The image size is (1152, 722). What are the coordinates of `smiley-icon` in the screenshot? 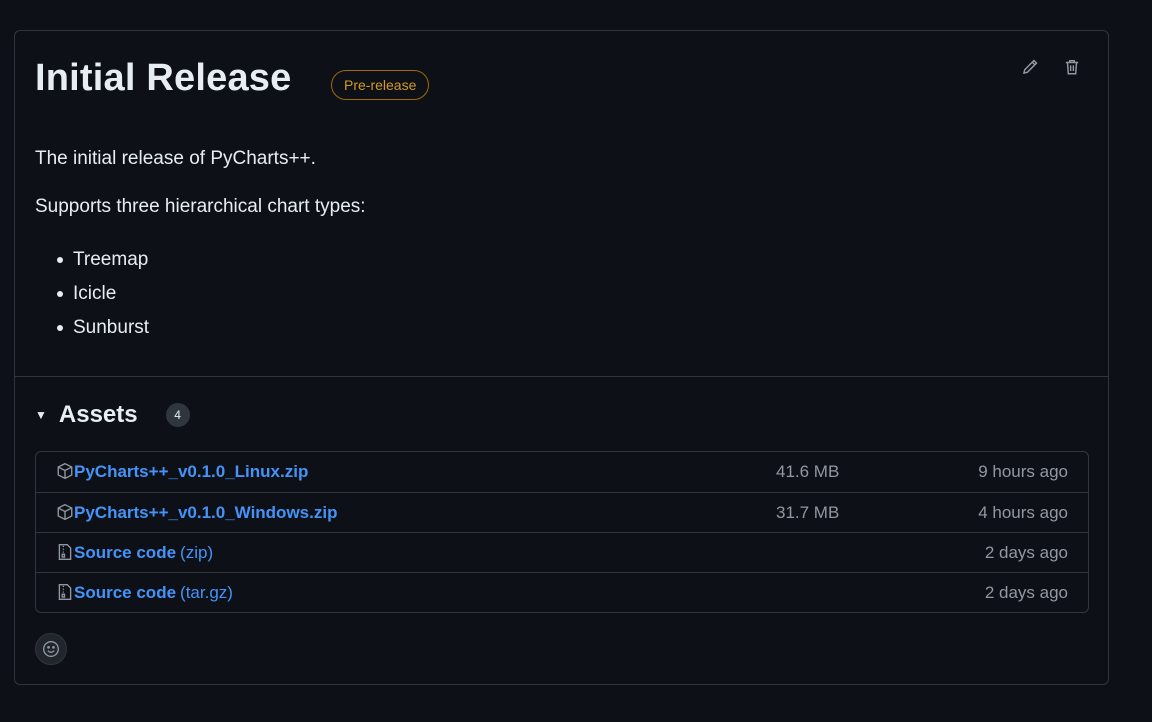 It's located at (51, 649).